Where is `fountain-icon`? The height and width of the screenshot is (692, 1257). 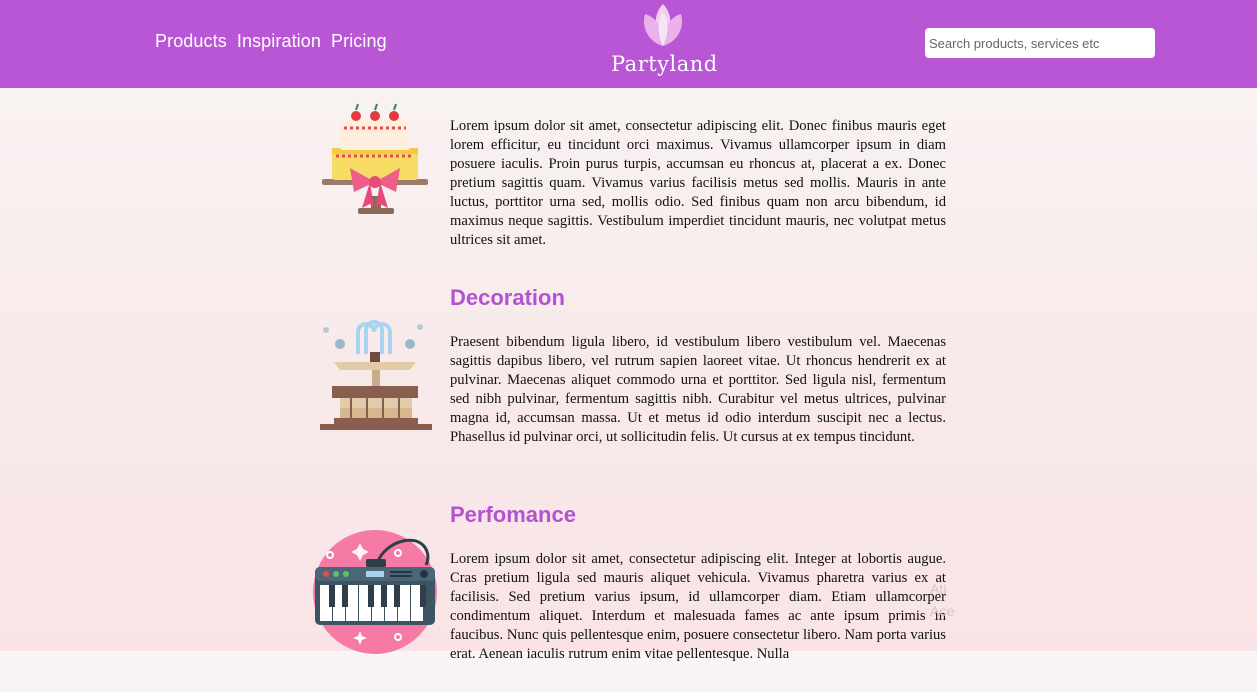
fountain-icon is located at coordinates (376, 375).